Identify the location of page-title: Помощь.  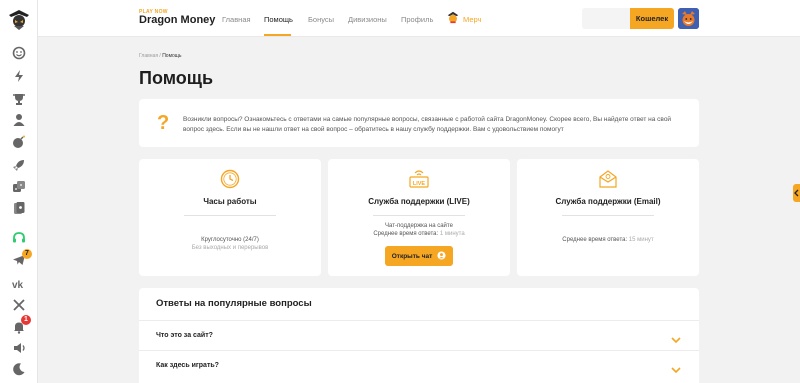
(176, 78).